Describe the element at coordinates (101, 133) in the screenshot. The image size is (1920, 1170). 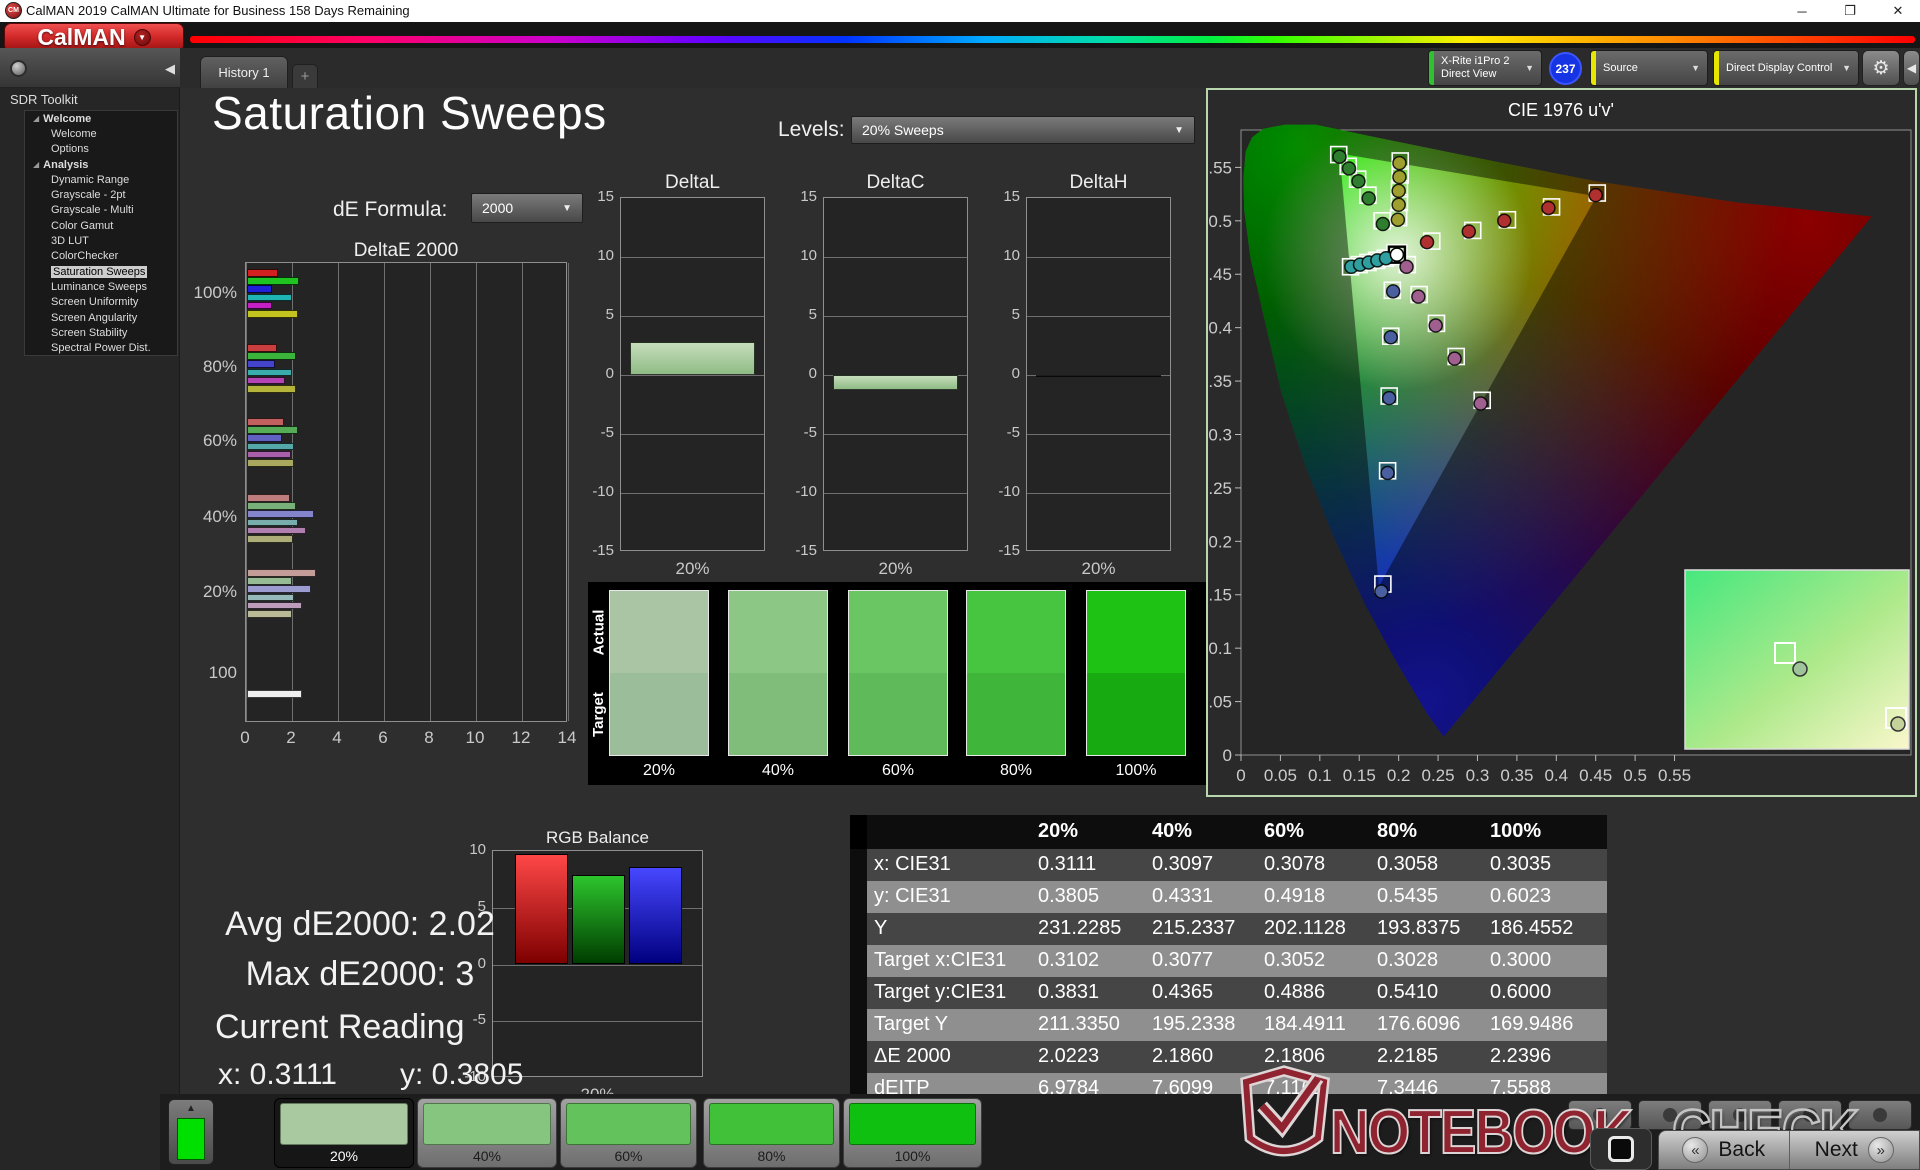
I see `sidebar-item-welcome: Welcome` at that location.